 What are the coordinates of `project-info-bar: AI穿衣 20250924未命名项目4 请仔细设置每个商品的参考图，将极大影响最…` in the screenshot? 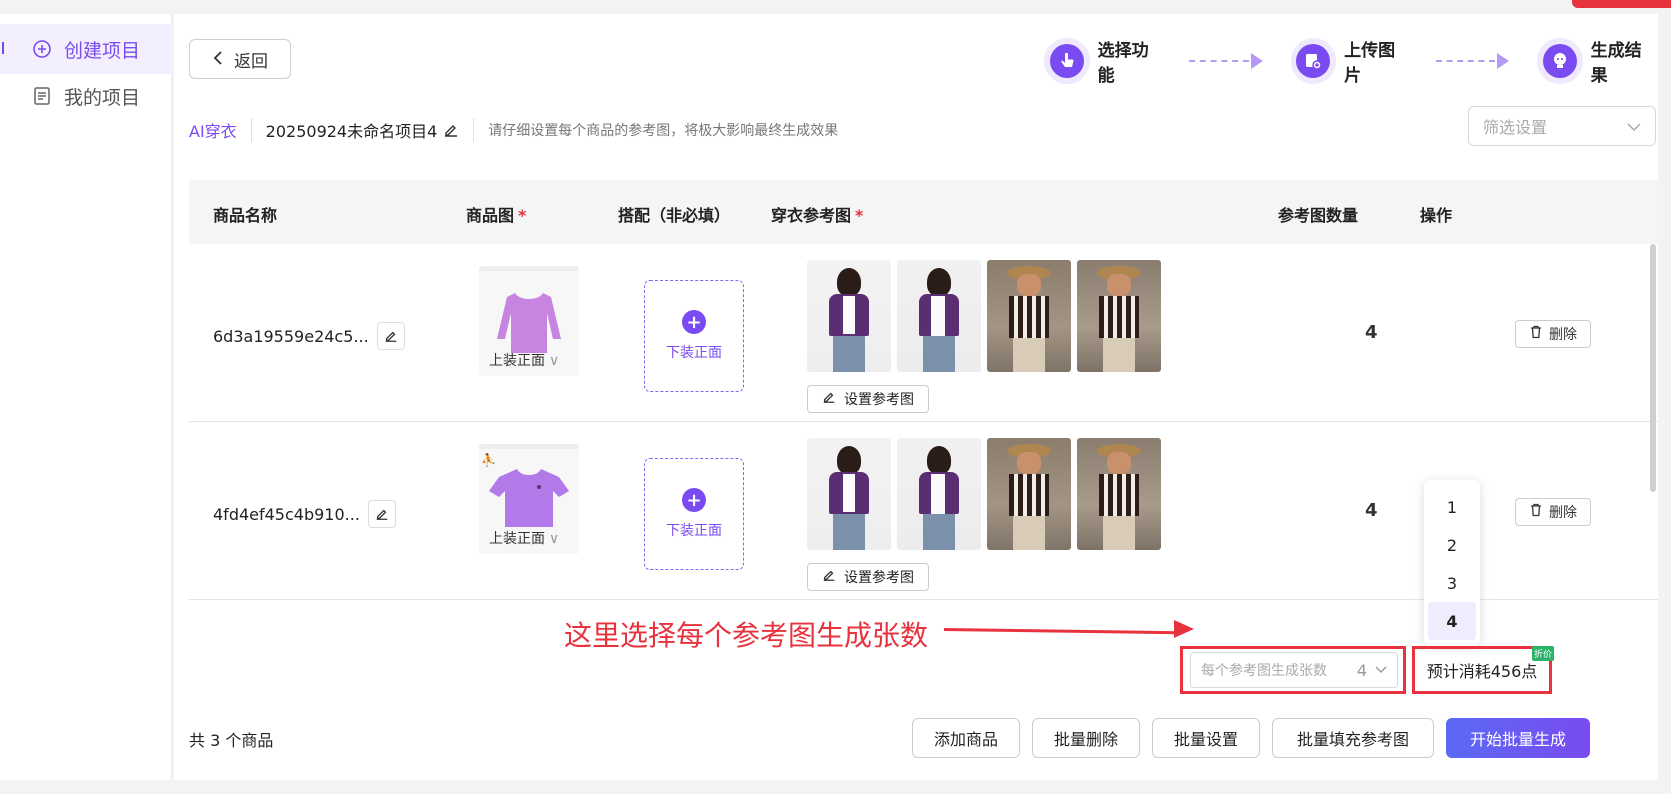 It's located at (513, 130).